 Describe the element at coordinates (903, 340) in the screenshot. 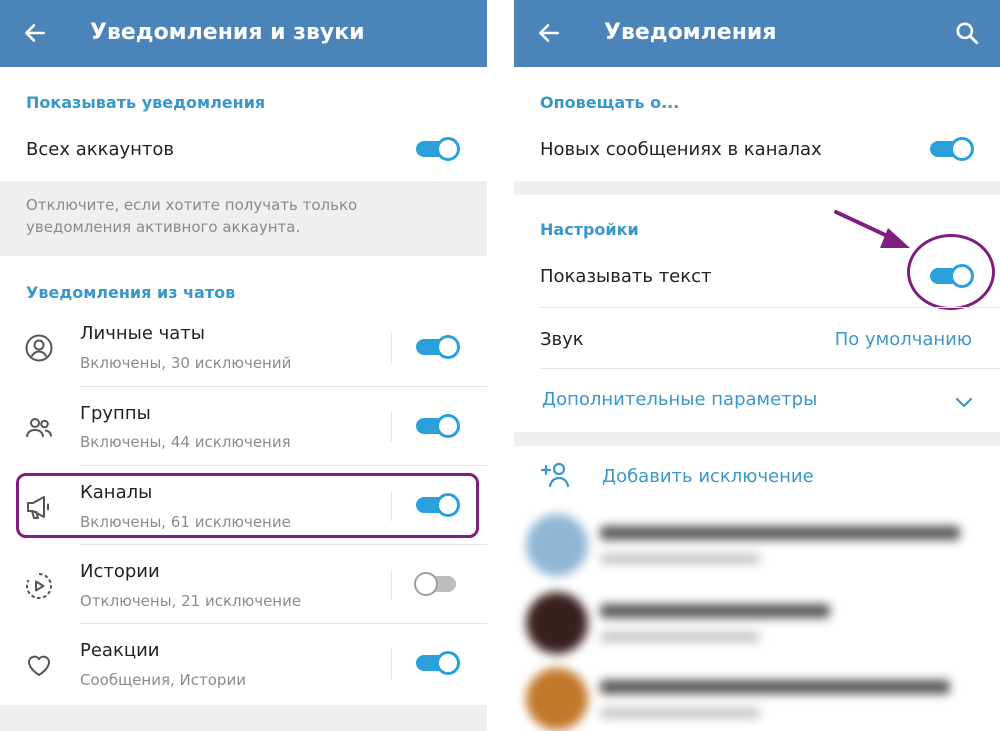

I see `sound-value: По умолчанию` at that location.